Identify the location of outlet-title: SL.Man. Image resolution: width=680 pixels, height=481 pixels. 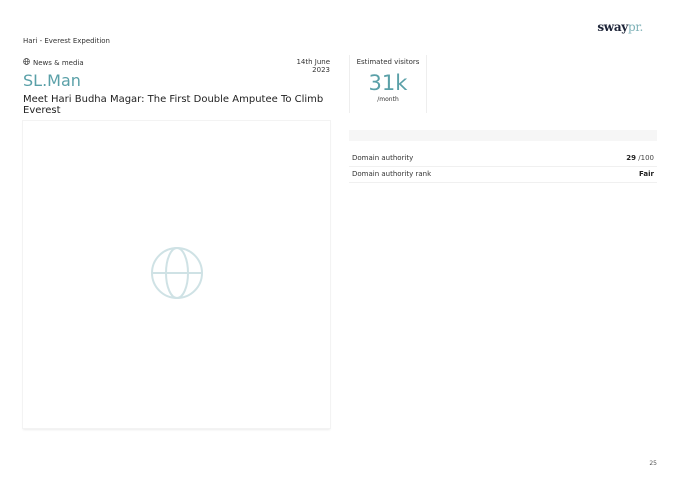
(52, 80).